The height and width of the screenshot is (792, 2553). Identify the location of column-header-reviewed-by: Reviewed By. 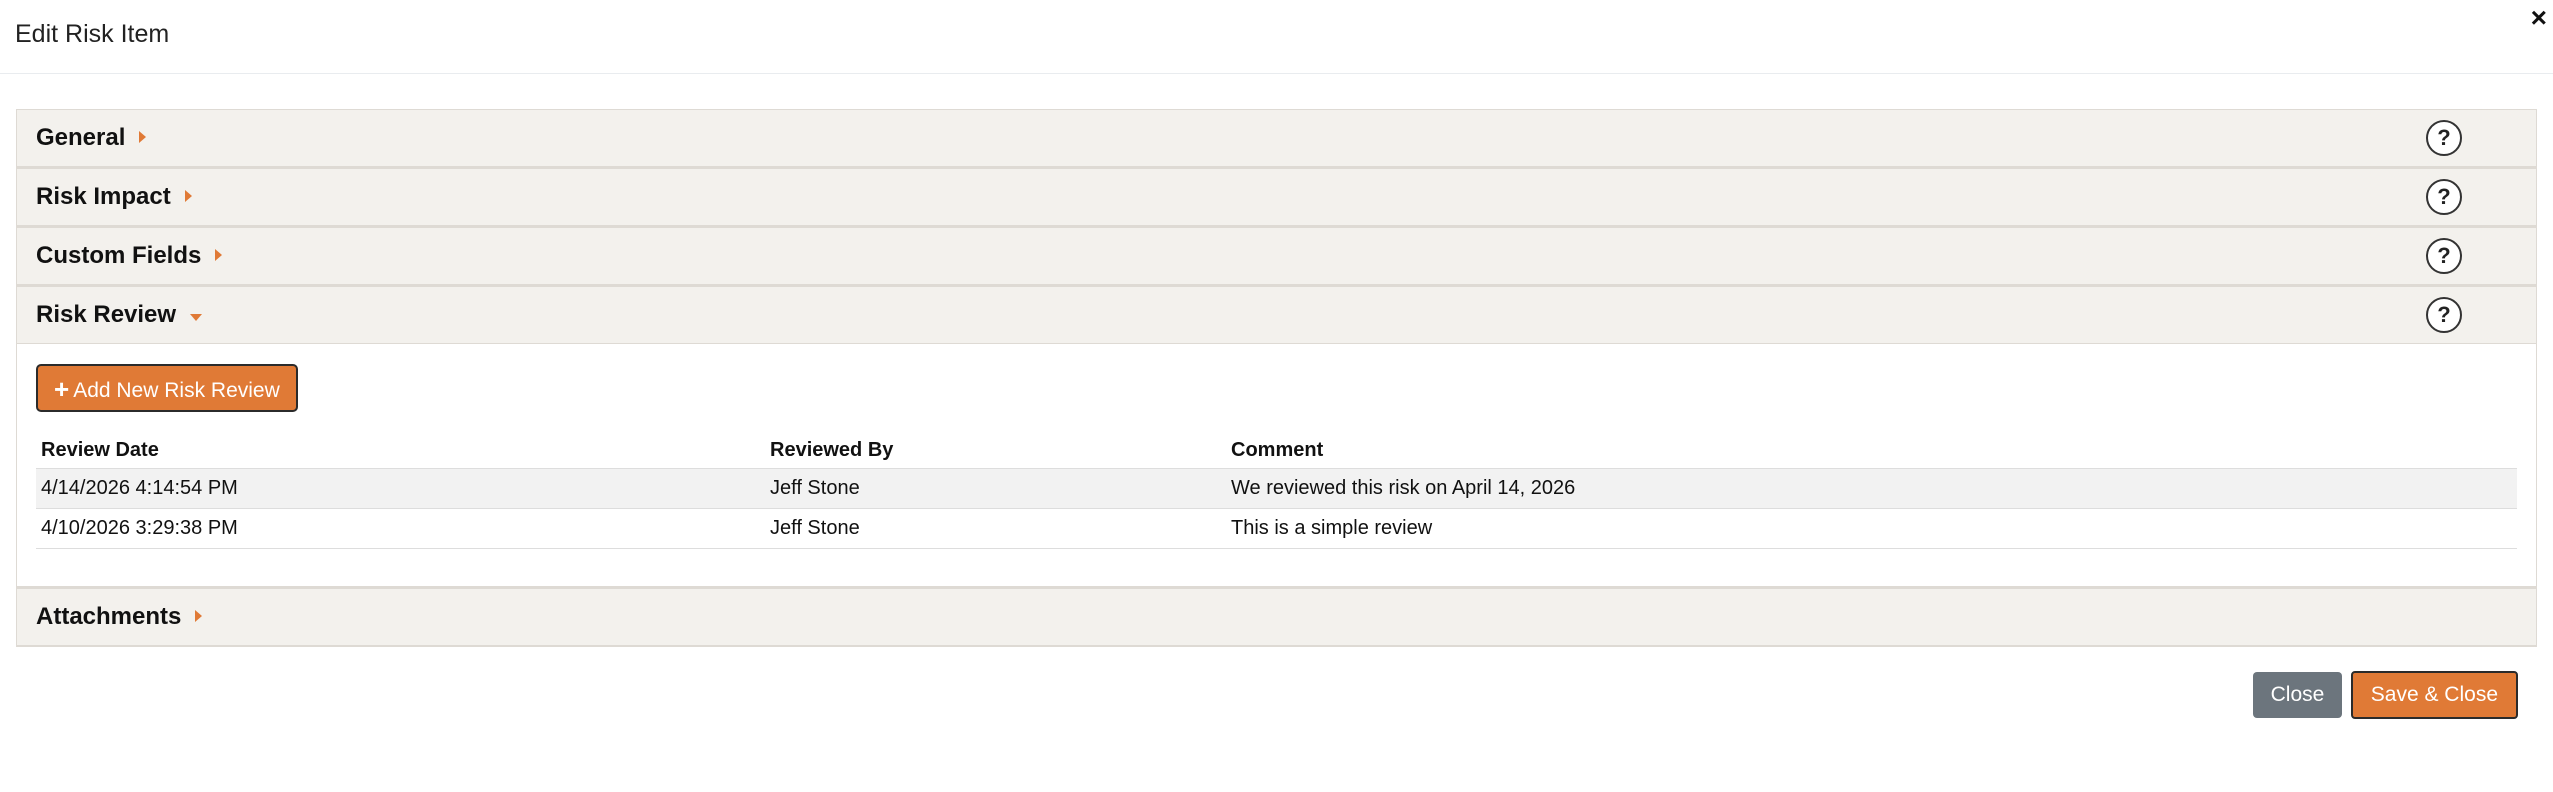
(995, 451).